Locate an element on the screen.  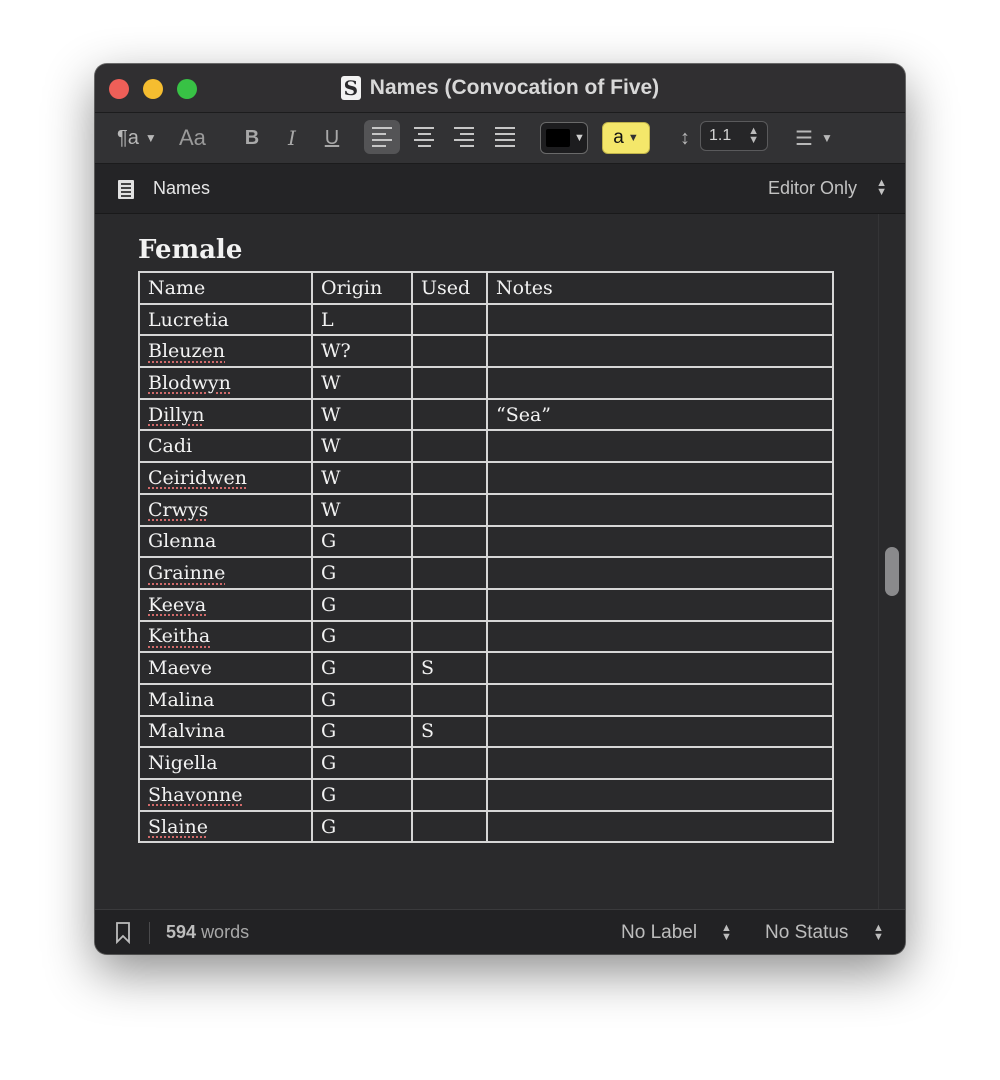
table-row: Ceiridwen W is located at coordinates (486, 478).